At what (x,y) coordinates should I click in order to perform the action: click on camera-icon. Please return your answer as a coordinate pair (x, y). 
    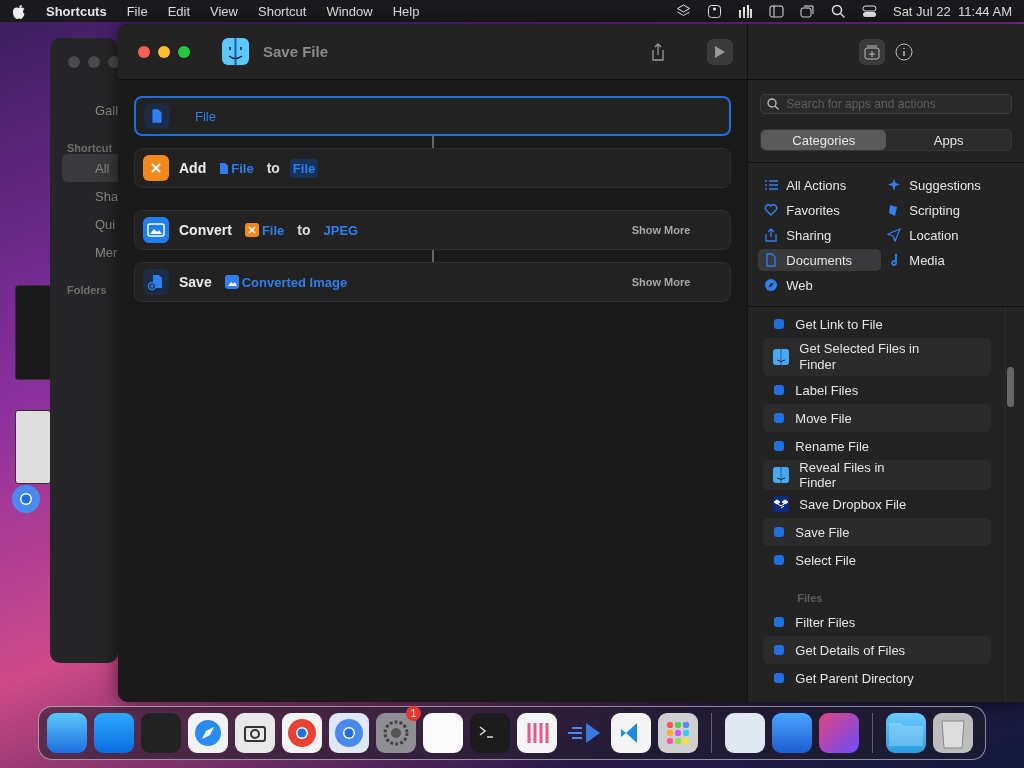
    Looking at the image, I should click on (255, 733).